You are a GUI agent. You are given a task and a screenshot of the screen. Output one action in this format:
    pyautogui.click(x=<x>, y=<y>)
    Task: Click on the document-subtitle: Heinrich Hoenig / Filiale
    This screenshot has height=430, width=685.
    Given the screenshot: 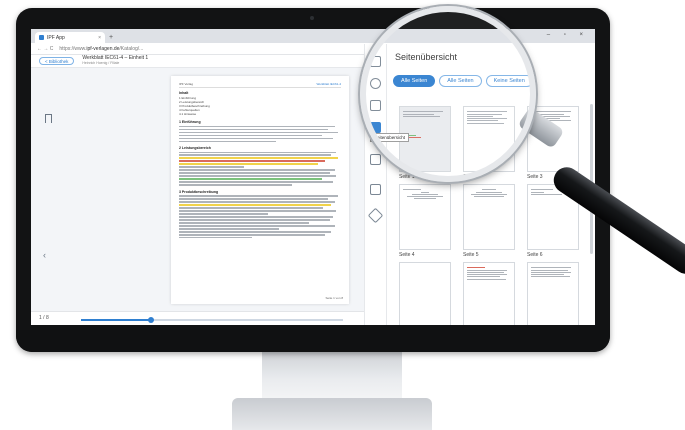 What is the action you would take?
    pyautogui.click(x=101, y=63)
    